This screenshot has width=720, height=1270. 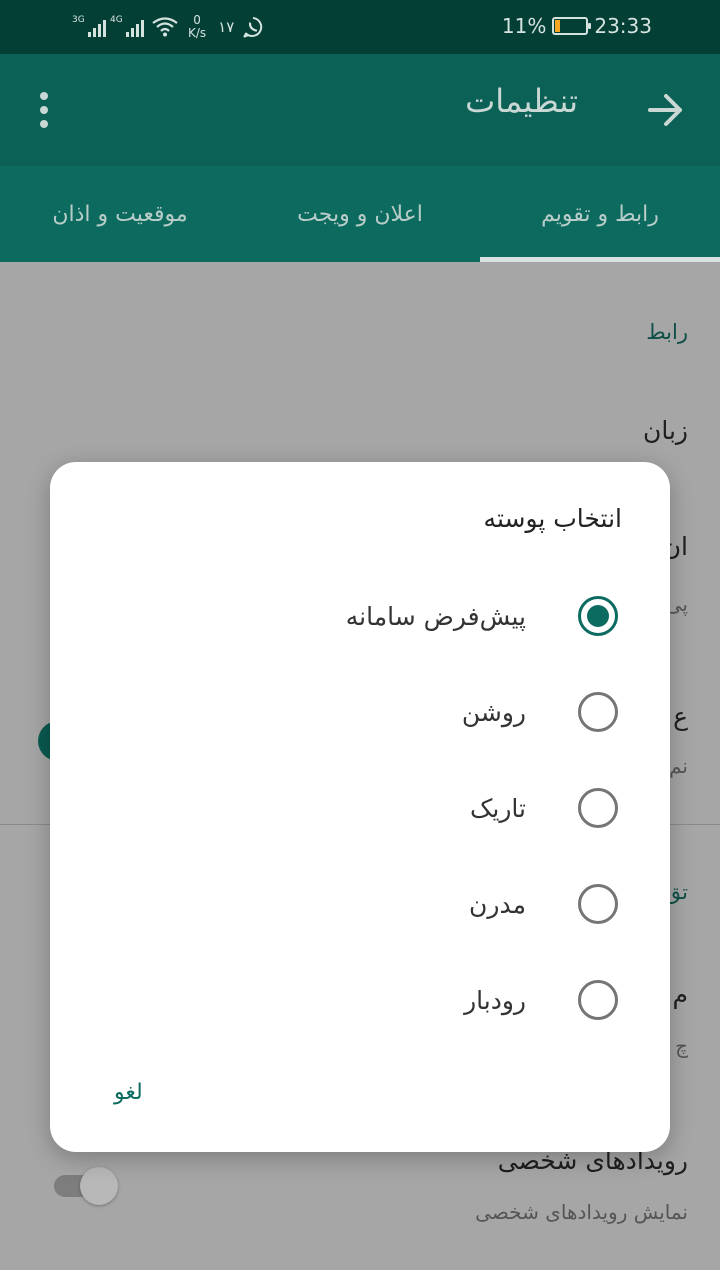 I want to click on option-roodbar: رودبار, so click(x=360, y=1000).